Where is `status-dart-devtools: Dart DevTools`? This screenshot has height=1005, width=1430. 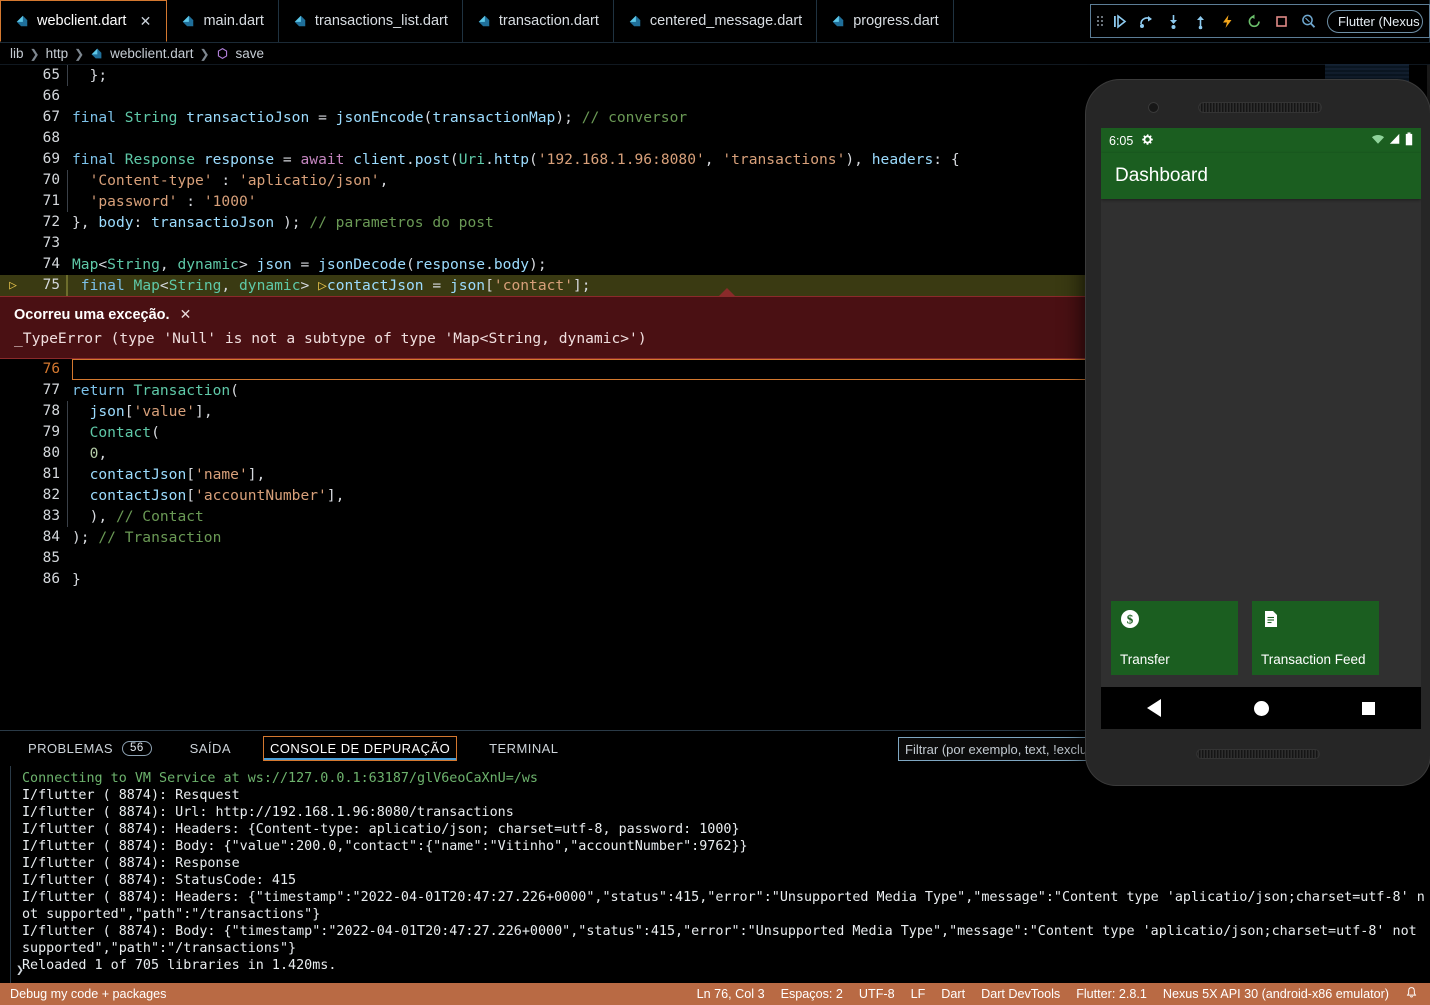 status-dart-devtools: Dart DevTools is located at coordinates (1020, 994).